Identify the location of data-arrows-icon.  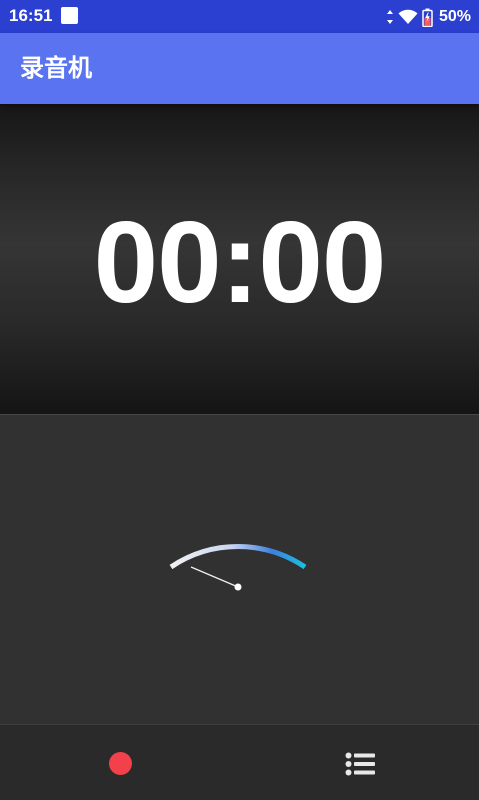
(389, 17).